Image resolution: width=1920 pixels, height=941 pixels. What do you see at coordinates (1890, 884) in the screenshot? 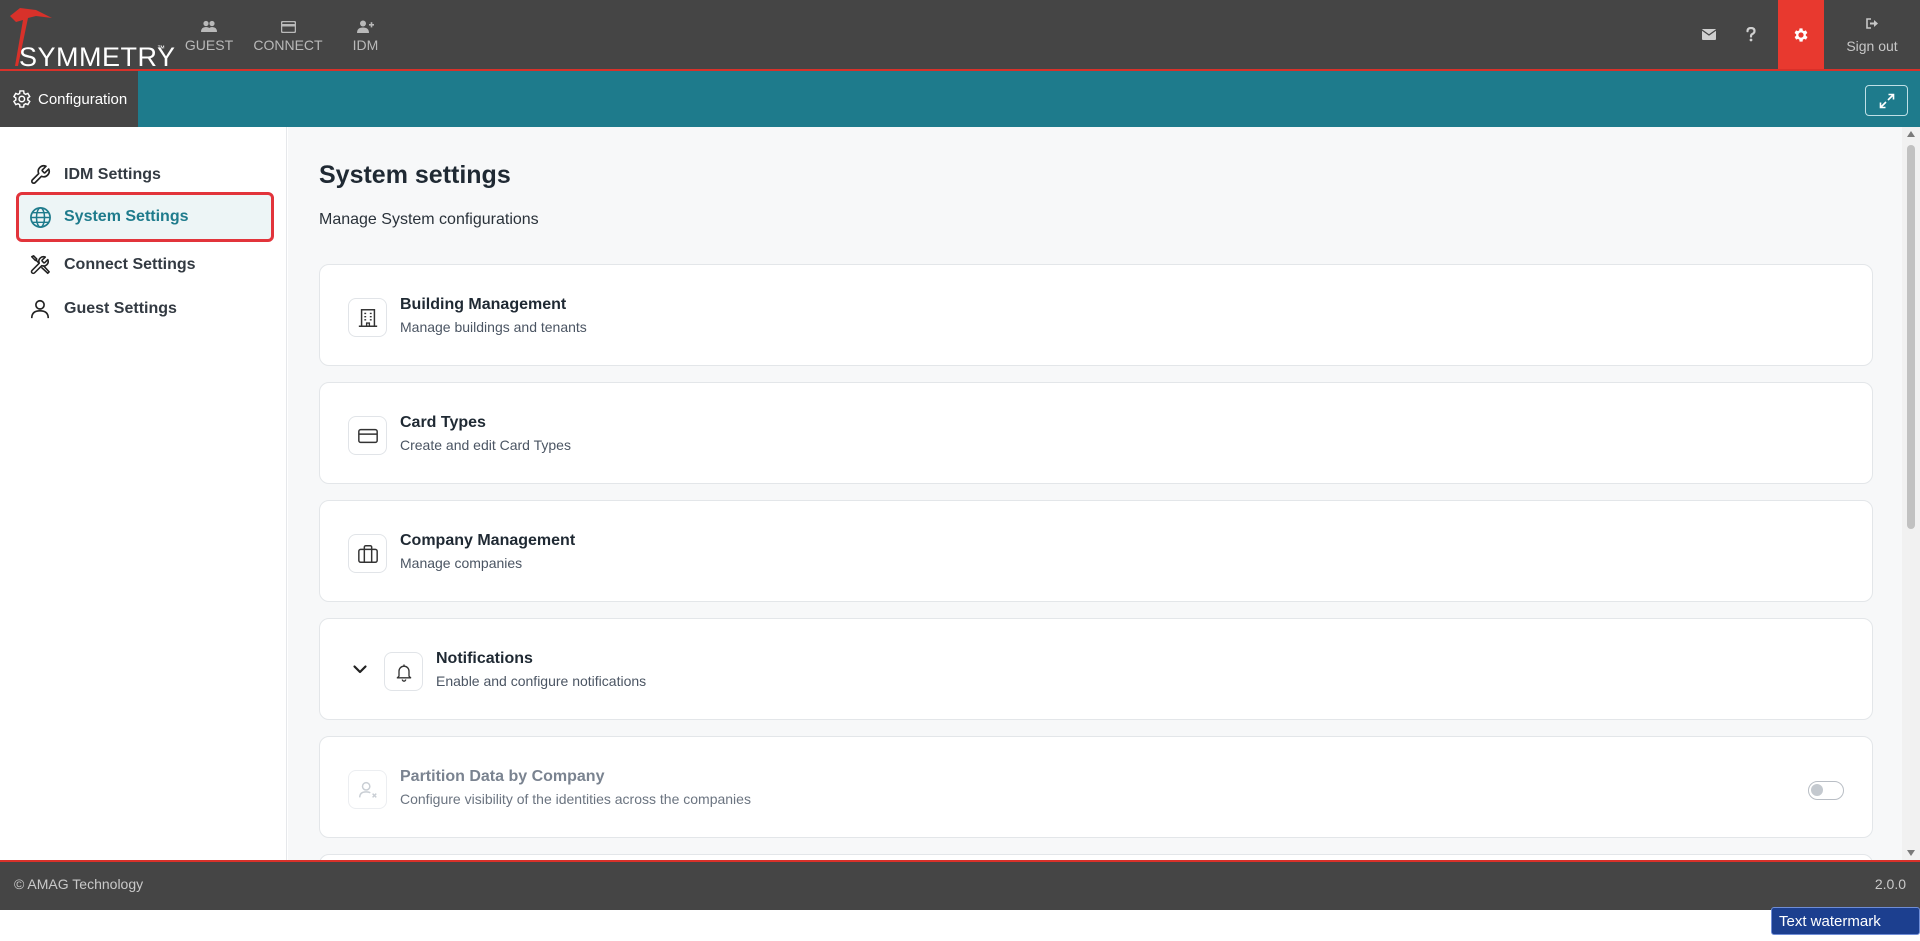
I see `footer-version: 2.0.0` at bounding box center [1890, 884].